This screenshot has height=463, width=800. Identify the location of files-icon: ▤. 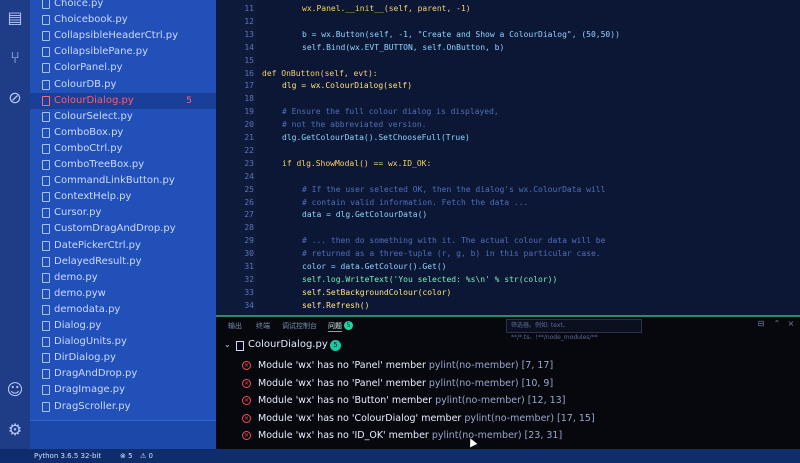
(15, 18).